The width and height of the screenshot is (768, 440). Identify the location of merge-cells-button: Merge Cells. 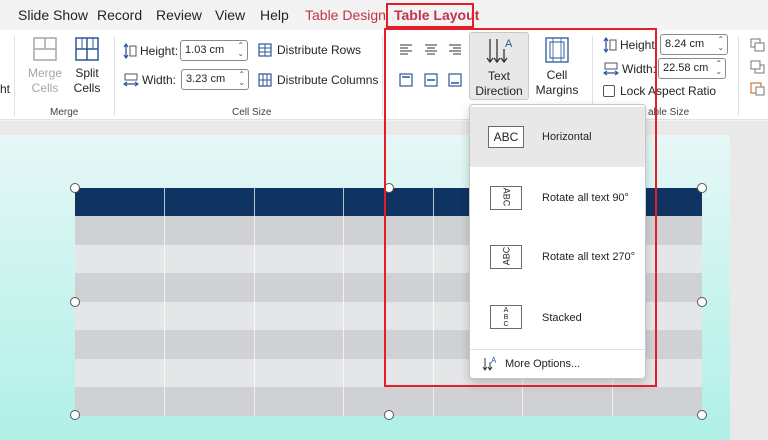
(45, 66).